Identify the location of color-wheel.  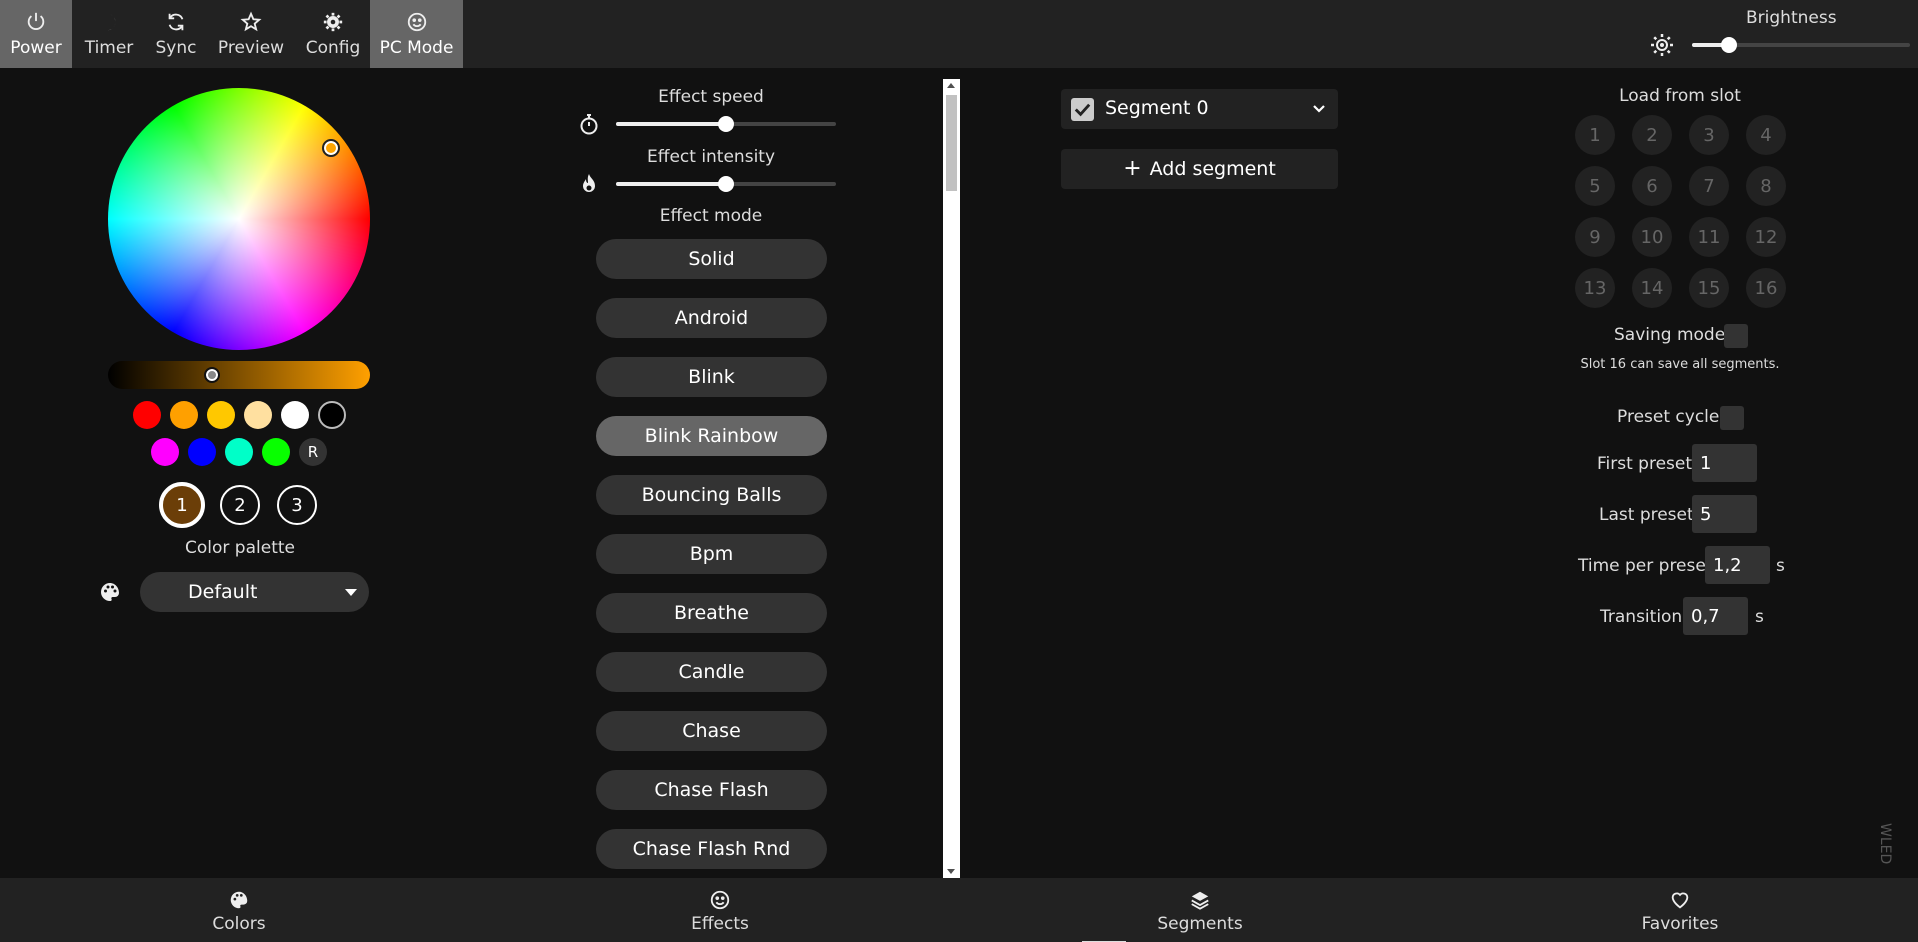
(239, 219).